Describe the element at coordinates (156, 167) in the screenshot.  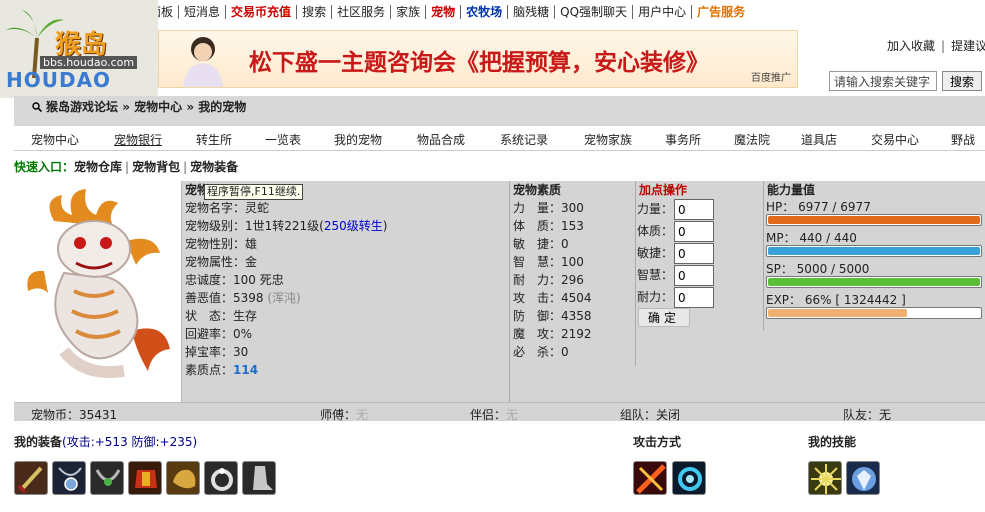
I see `quick-link-backpack: 宠物背包` at that location.